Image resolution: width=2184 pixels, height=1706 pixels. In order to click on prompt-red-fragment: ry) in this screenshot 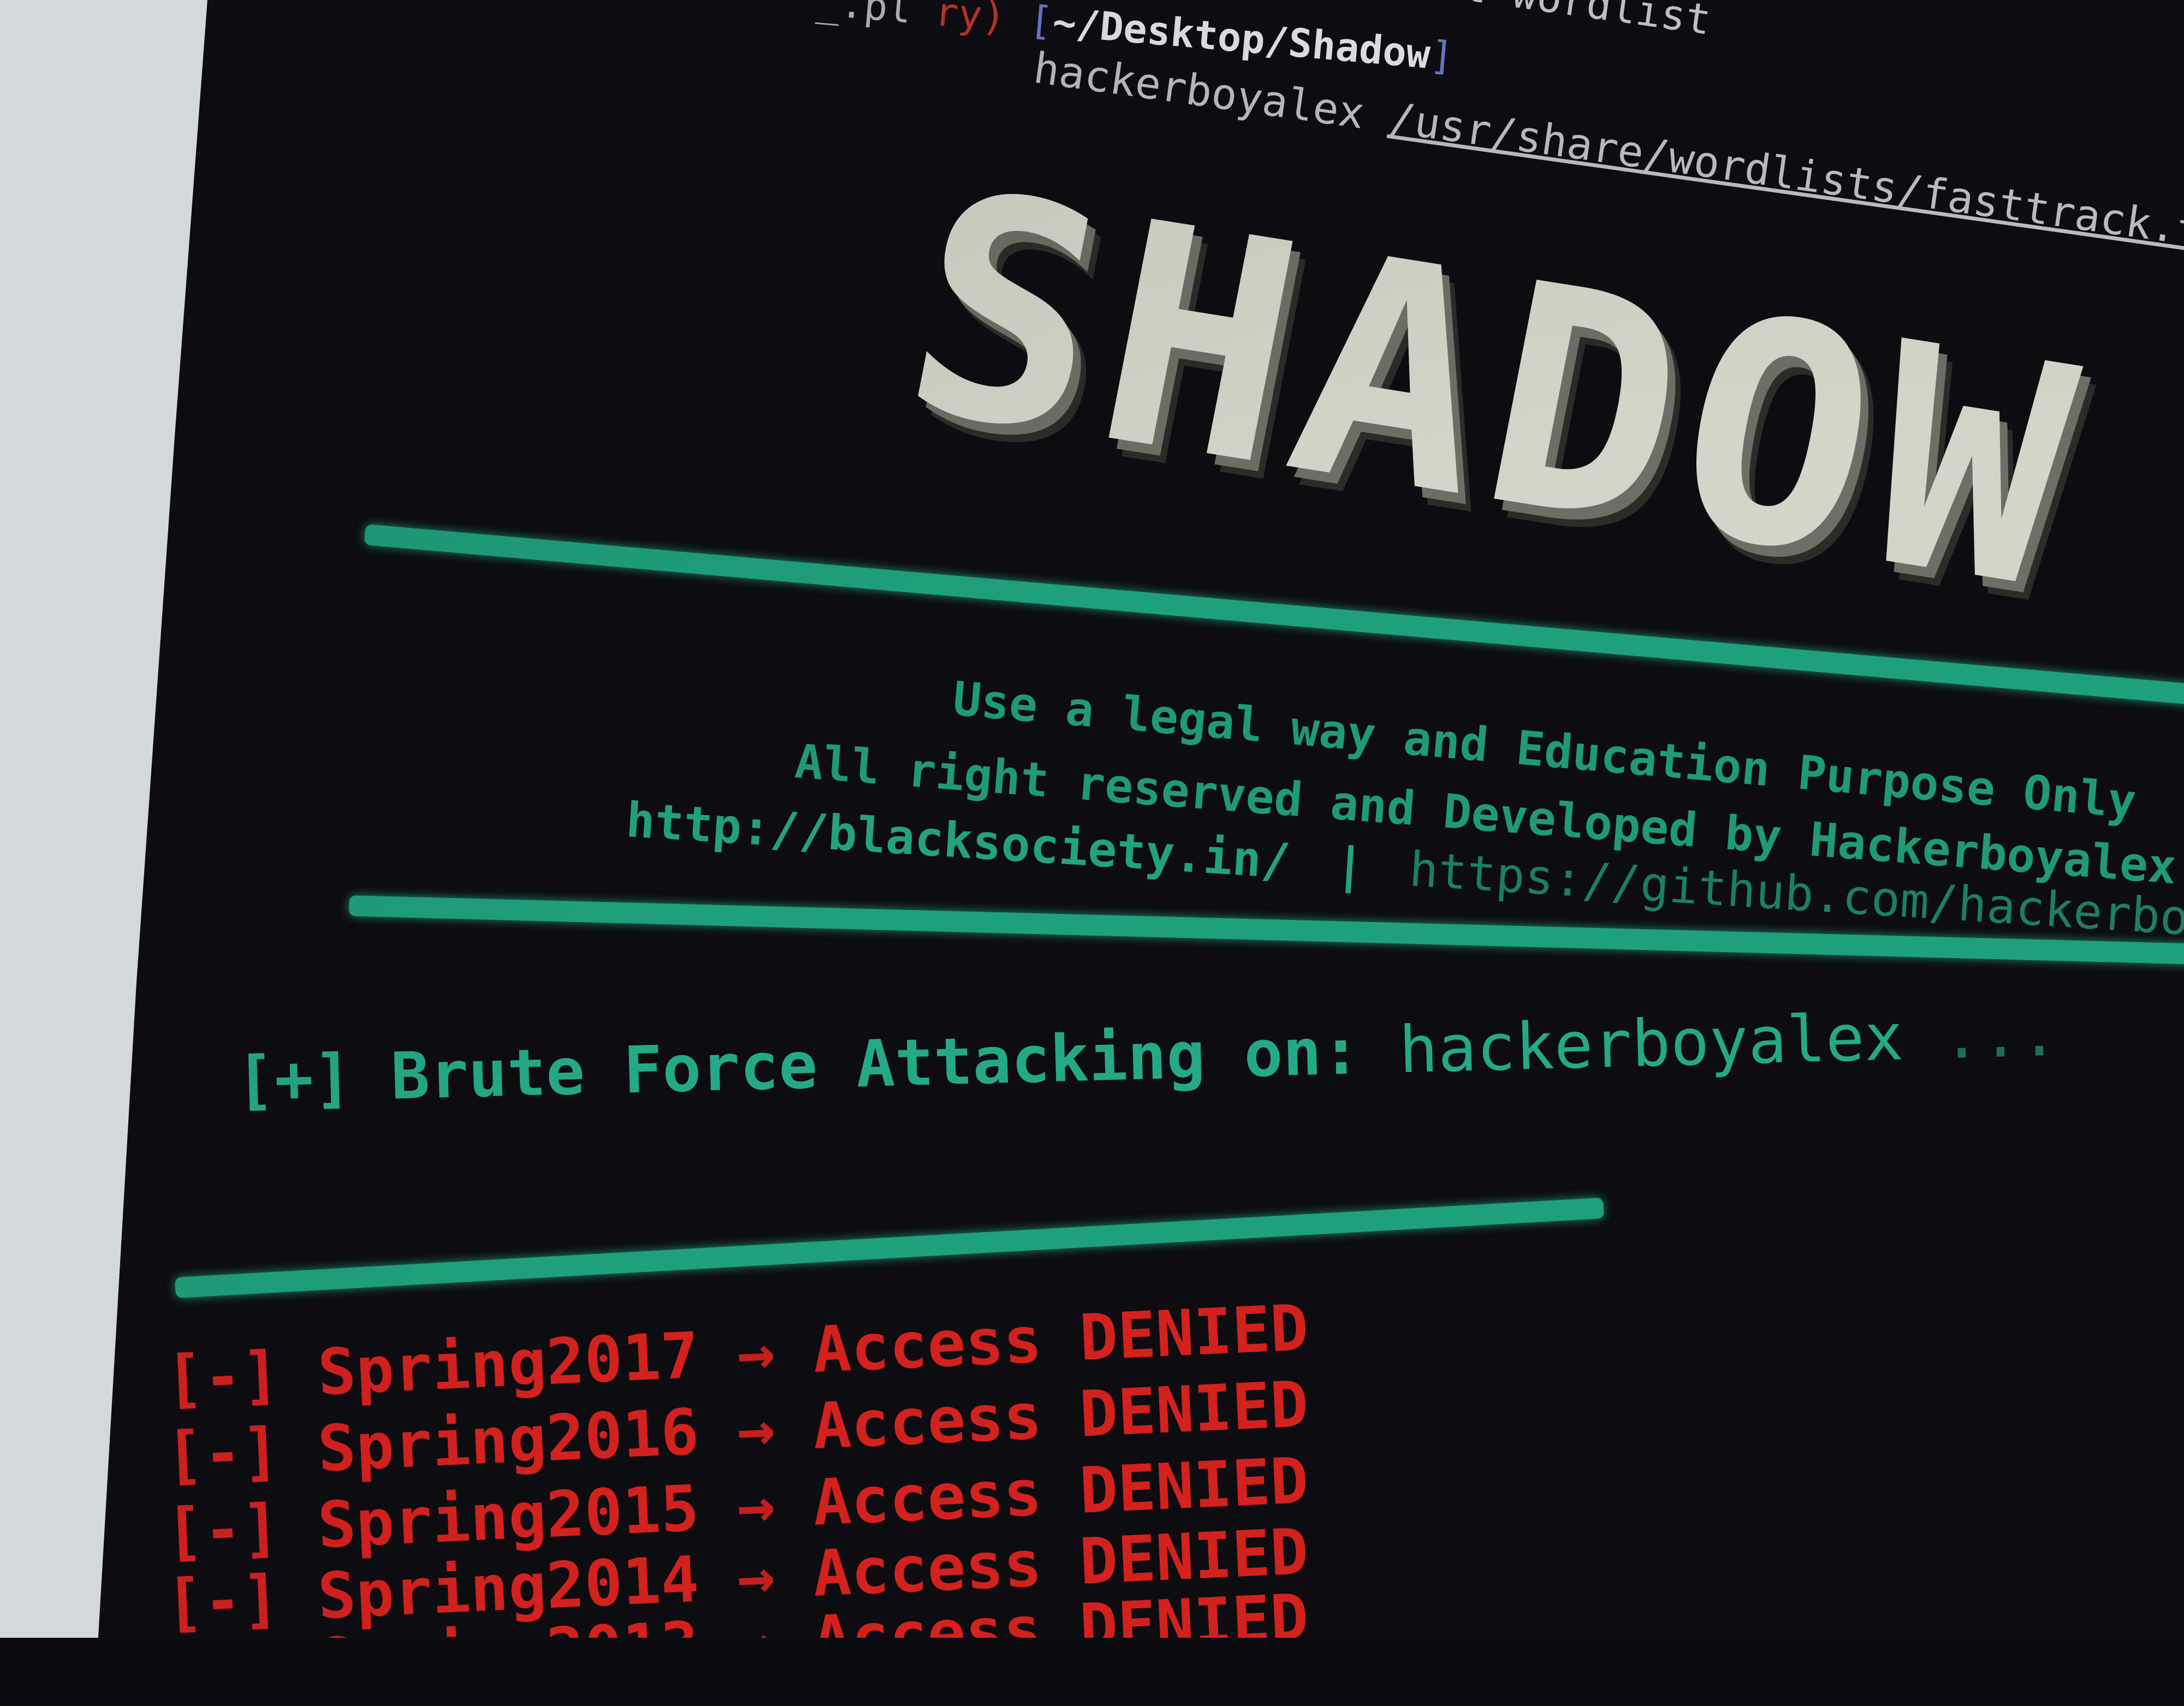, I will do `click(970, 20)`.